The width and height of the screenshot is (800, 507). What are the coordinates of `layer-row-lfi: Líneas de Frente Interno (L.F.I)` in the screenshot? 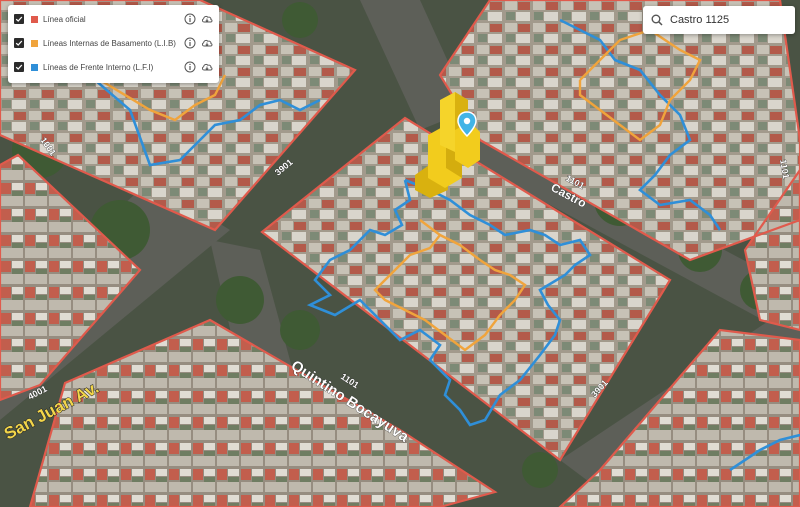 It's located at (113, 67).